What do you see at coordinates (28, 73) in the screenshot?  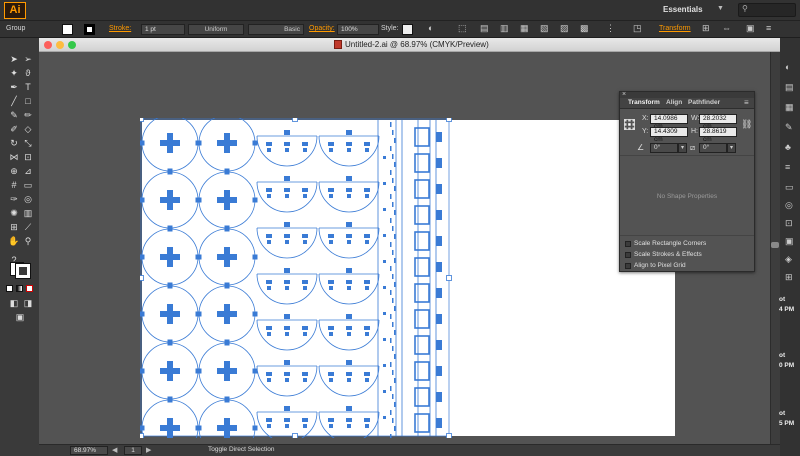 I see `lasso-tool-icon: ϑ` at bounding box center [28, 73].